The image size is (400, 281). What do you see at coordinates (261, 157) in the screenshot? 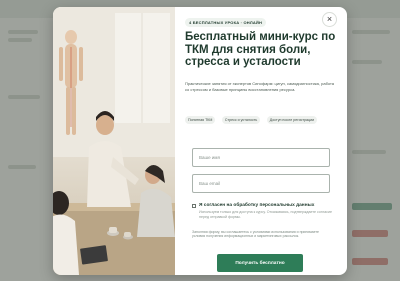
I see `name-input` at bounding box center [261, 157].